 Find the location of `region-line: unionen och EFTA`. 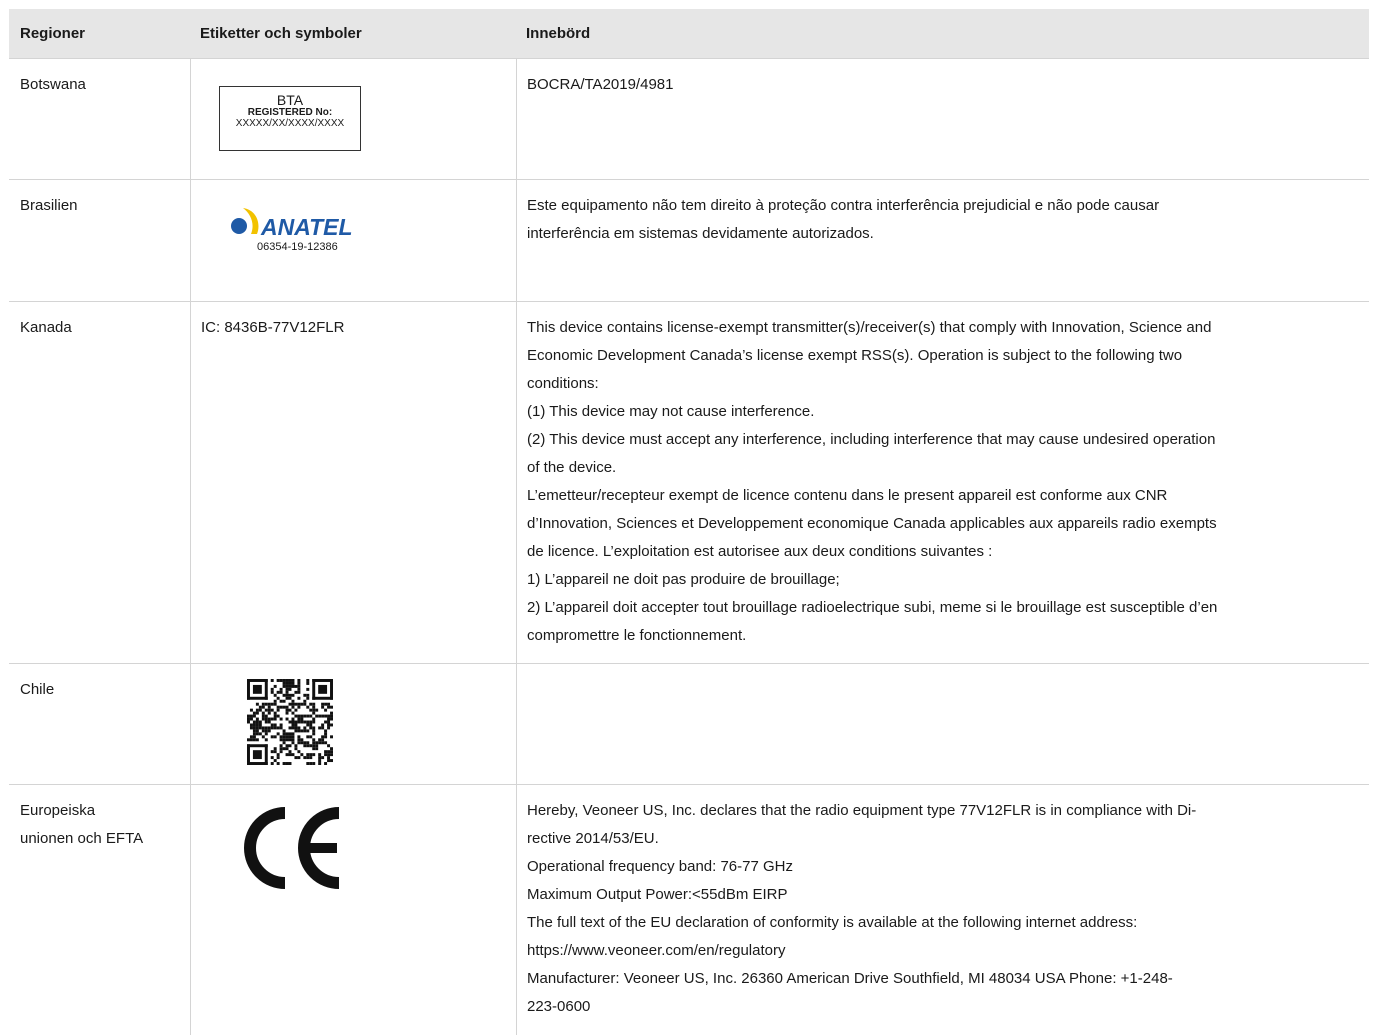

region-line: unionen och EFTA is located at coordinates (82, 838).